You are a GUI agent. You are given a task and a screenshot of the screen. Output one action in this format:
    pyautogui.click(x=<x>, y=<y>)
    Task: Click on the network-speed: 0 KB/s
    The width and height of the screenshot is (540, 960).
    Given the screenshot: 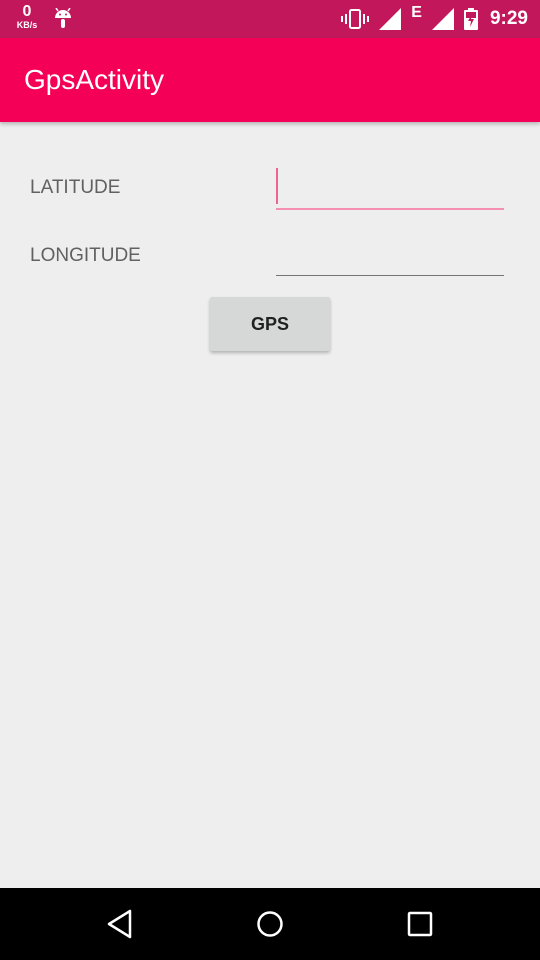 What is the action you would take?
    pyautogui.click(x=27, y=17)
    